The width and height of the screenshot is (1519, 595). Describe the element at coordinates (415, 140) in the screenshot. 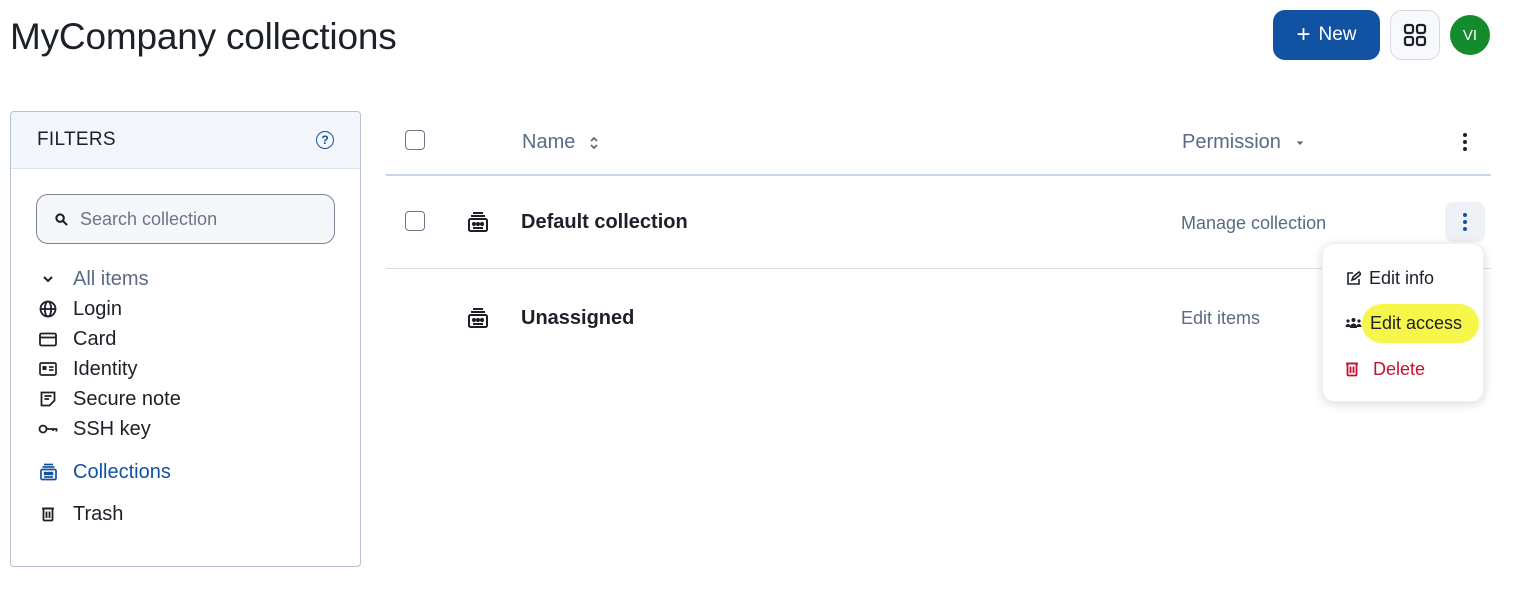

I see `select-all-checkbox` at that location.